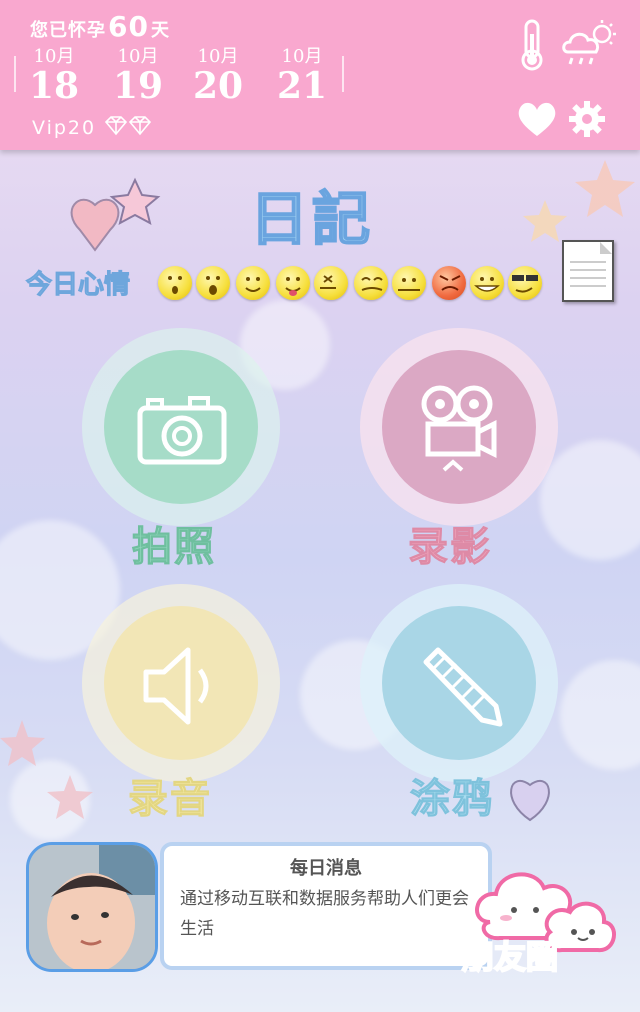 This screenshot has width=640, height=1012. Describe the element at coordinates (450, 543) in the screenshot. I see `video-label: 录影` at that location.